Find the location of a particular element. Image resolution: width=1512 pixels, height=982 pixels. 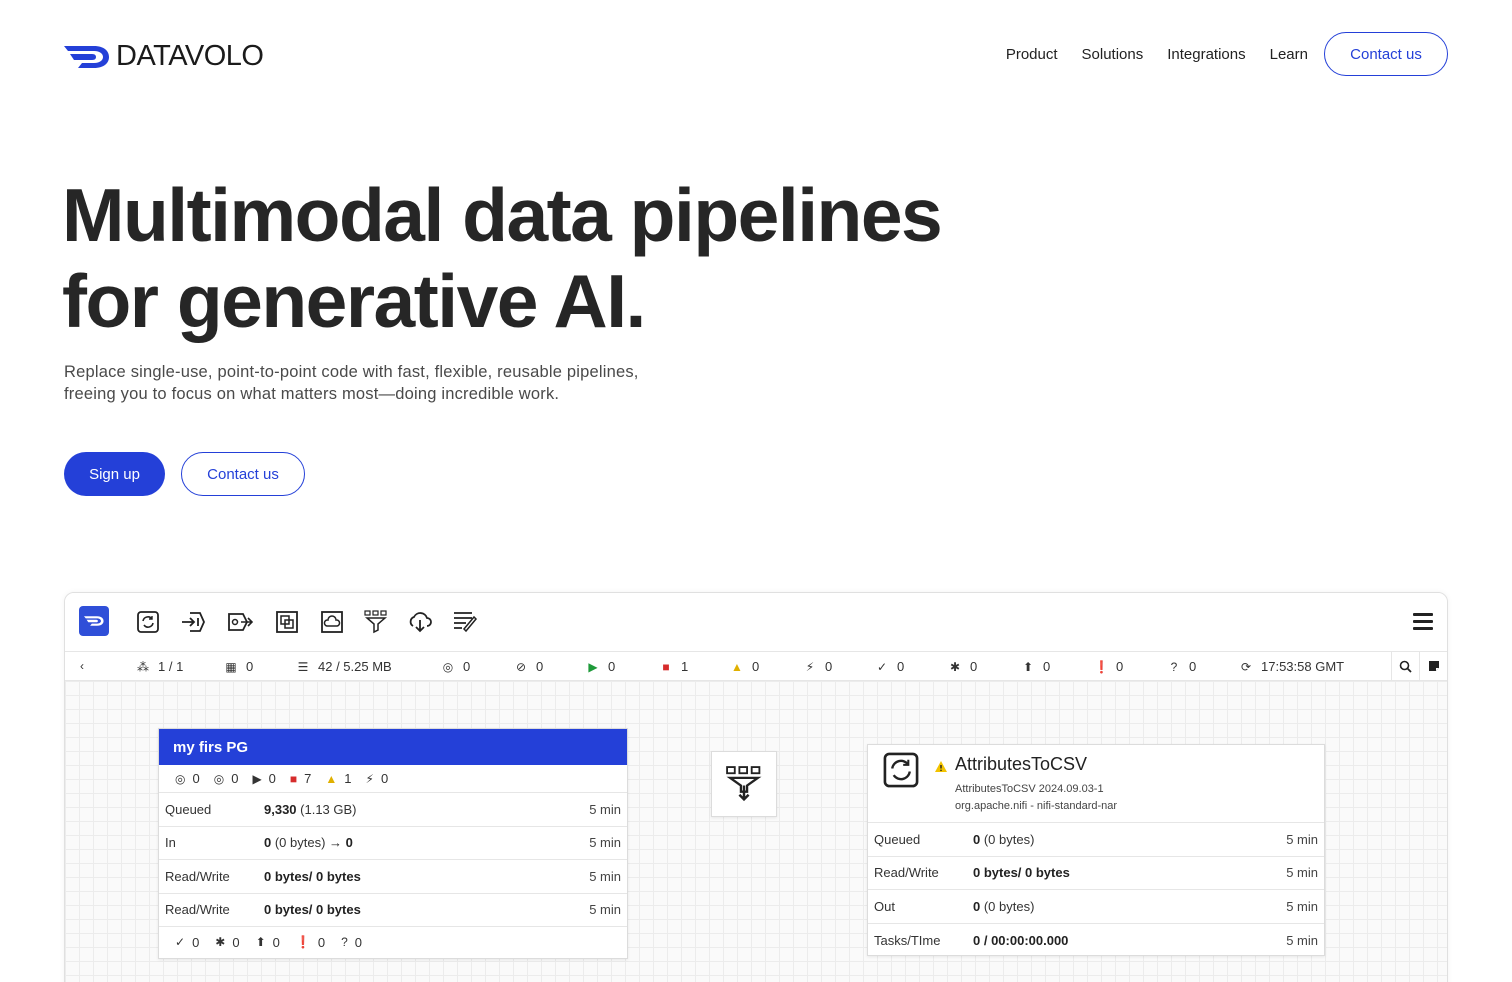

hero-title-line-2: for generative AI. is located at coordinates (354, 301).